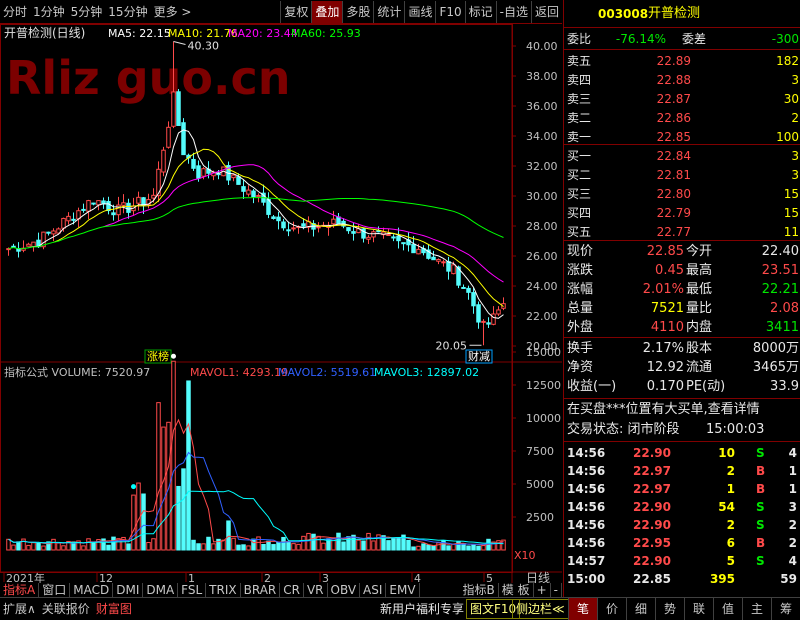 This screenshot has height=620, width=800. I want to click on ask-row: 卖二 22.86 2, so click(682, 118).